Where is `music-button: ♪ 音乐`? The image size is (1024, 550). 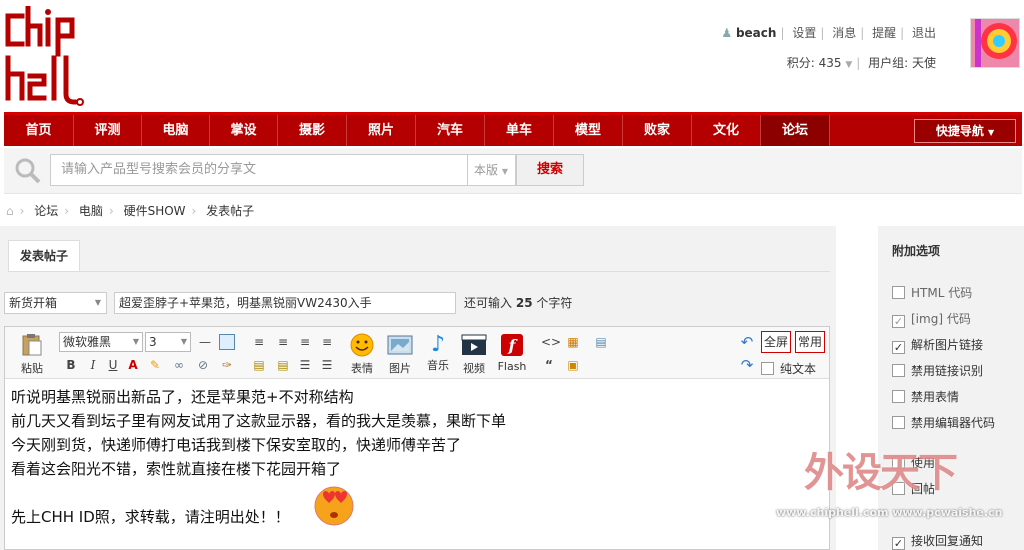
music-button: ♪ 音乐 is located at coordinates (438, 353).